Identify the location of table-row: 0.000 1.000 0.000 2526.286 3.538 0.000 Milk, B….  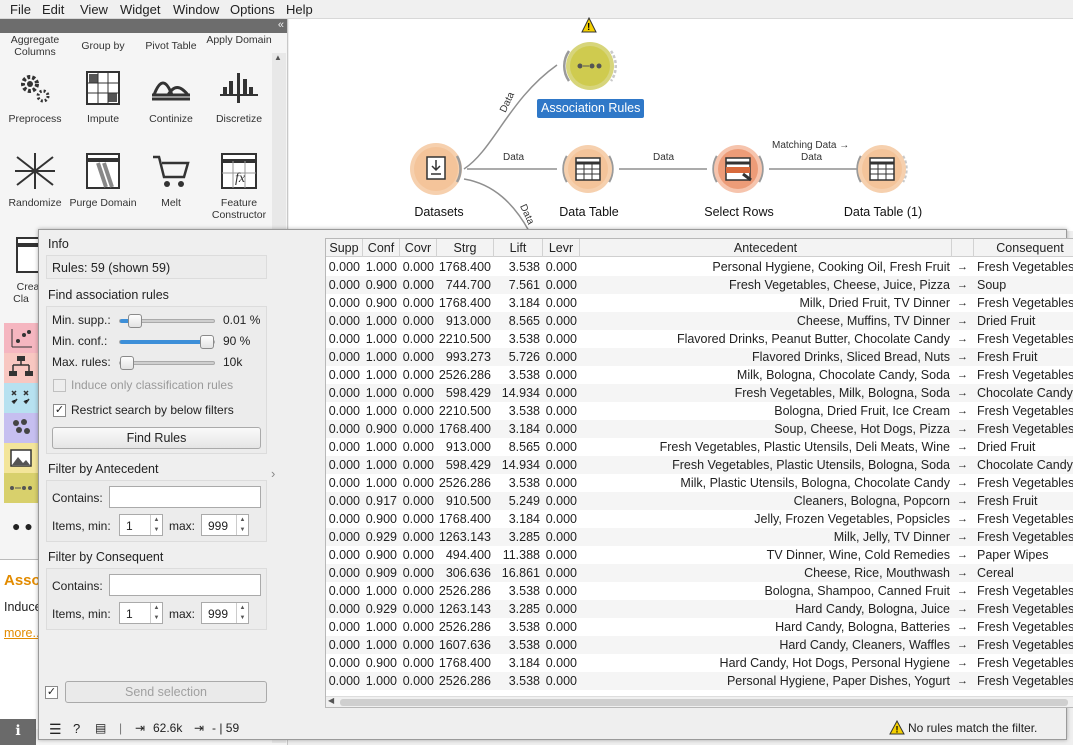
(699, 375).